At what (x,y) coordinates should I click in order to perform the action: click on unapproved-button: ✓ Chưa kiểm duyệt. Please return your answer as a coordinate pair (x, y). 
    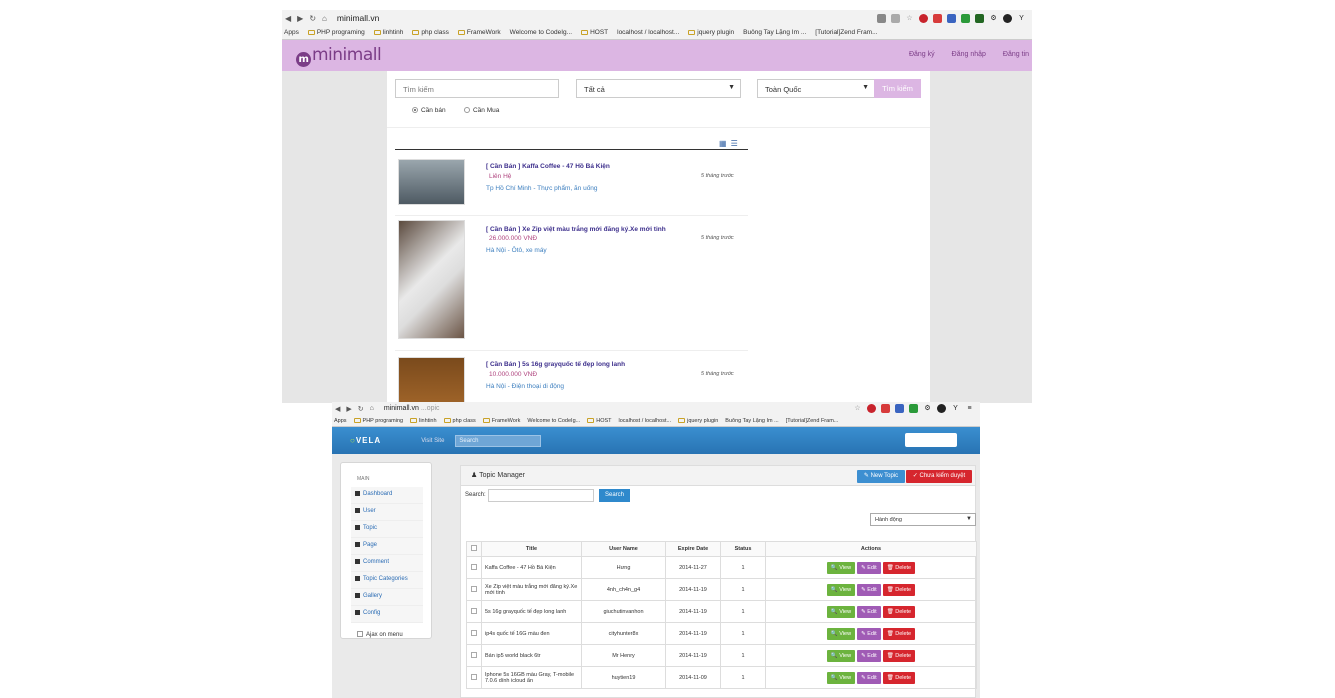
    Looking at the image, I should click on (939, 476).